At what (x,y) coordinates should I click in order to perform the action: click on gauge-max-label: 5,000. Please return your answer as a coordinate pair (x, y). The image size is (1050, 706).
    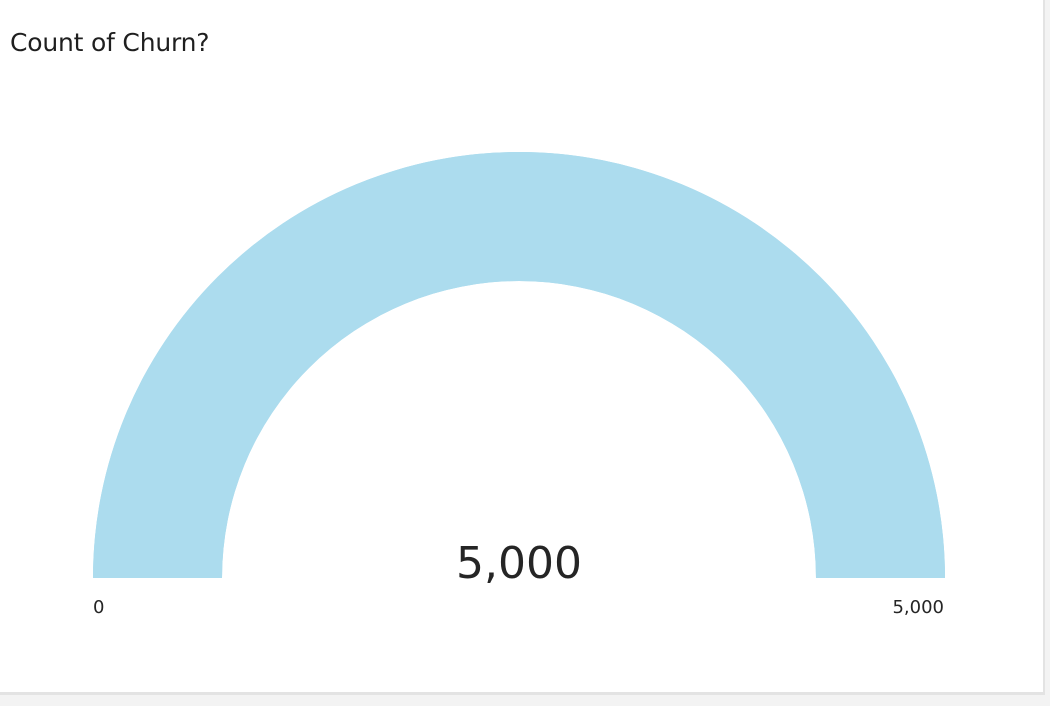
    Looking at the image, I should click on (918, 607).